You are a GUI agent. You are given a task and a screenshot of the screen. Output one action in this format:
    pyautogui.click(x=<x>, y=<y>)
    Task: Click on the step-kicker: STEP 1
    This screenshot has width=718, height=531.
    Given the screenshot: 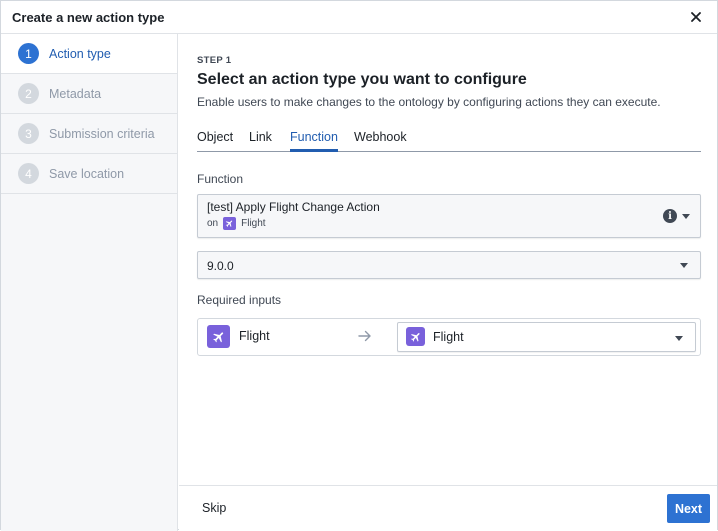 What is the action you would take?
    pyautogui.click(x=214, y=60)
    